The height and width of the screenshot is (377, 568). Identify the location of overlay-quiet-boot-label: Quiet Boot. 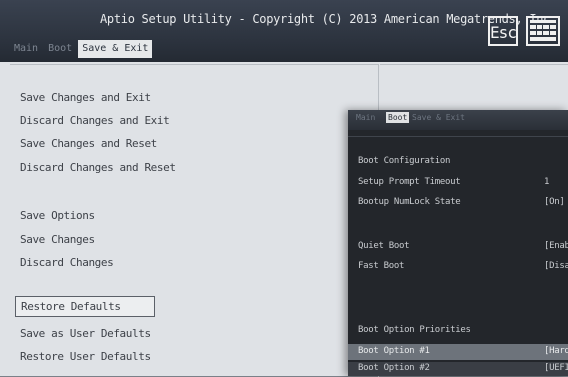
(383, 246).